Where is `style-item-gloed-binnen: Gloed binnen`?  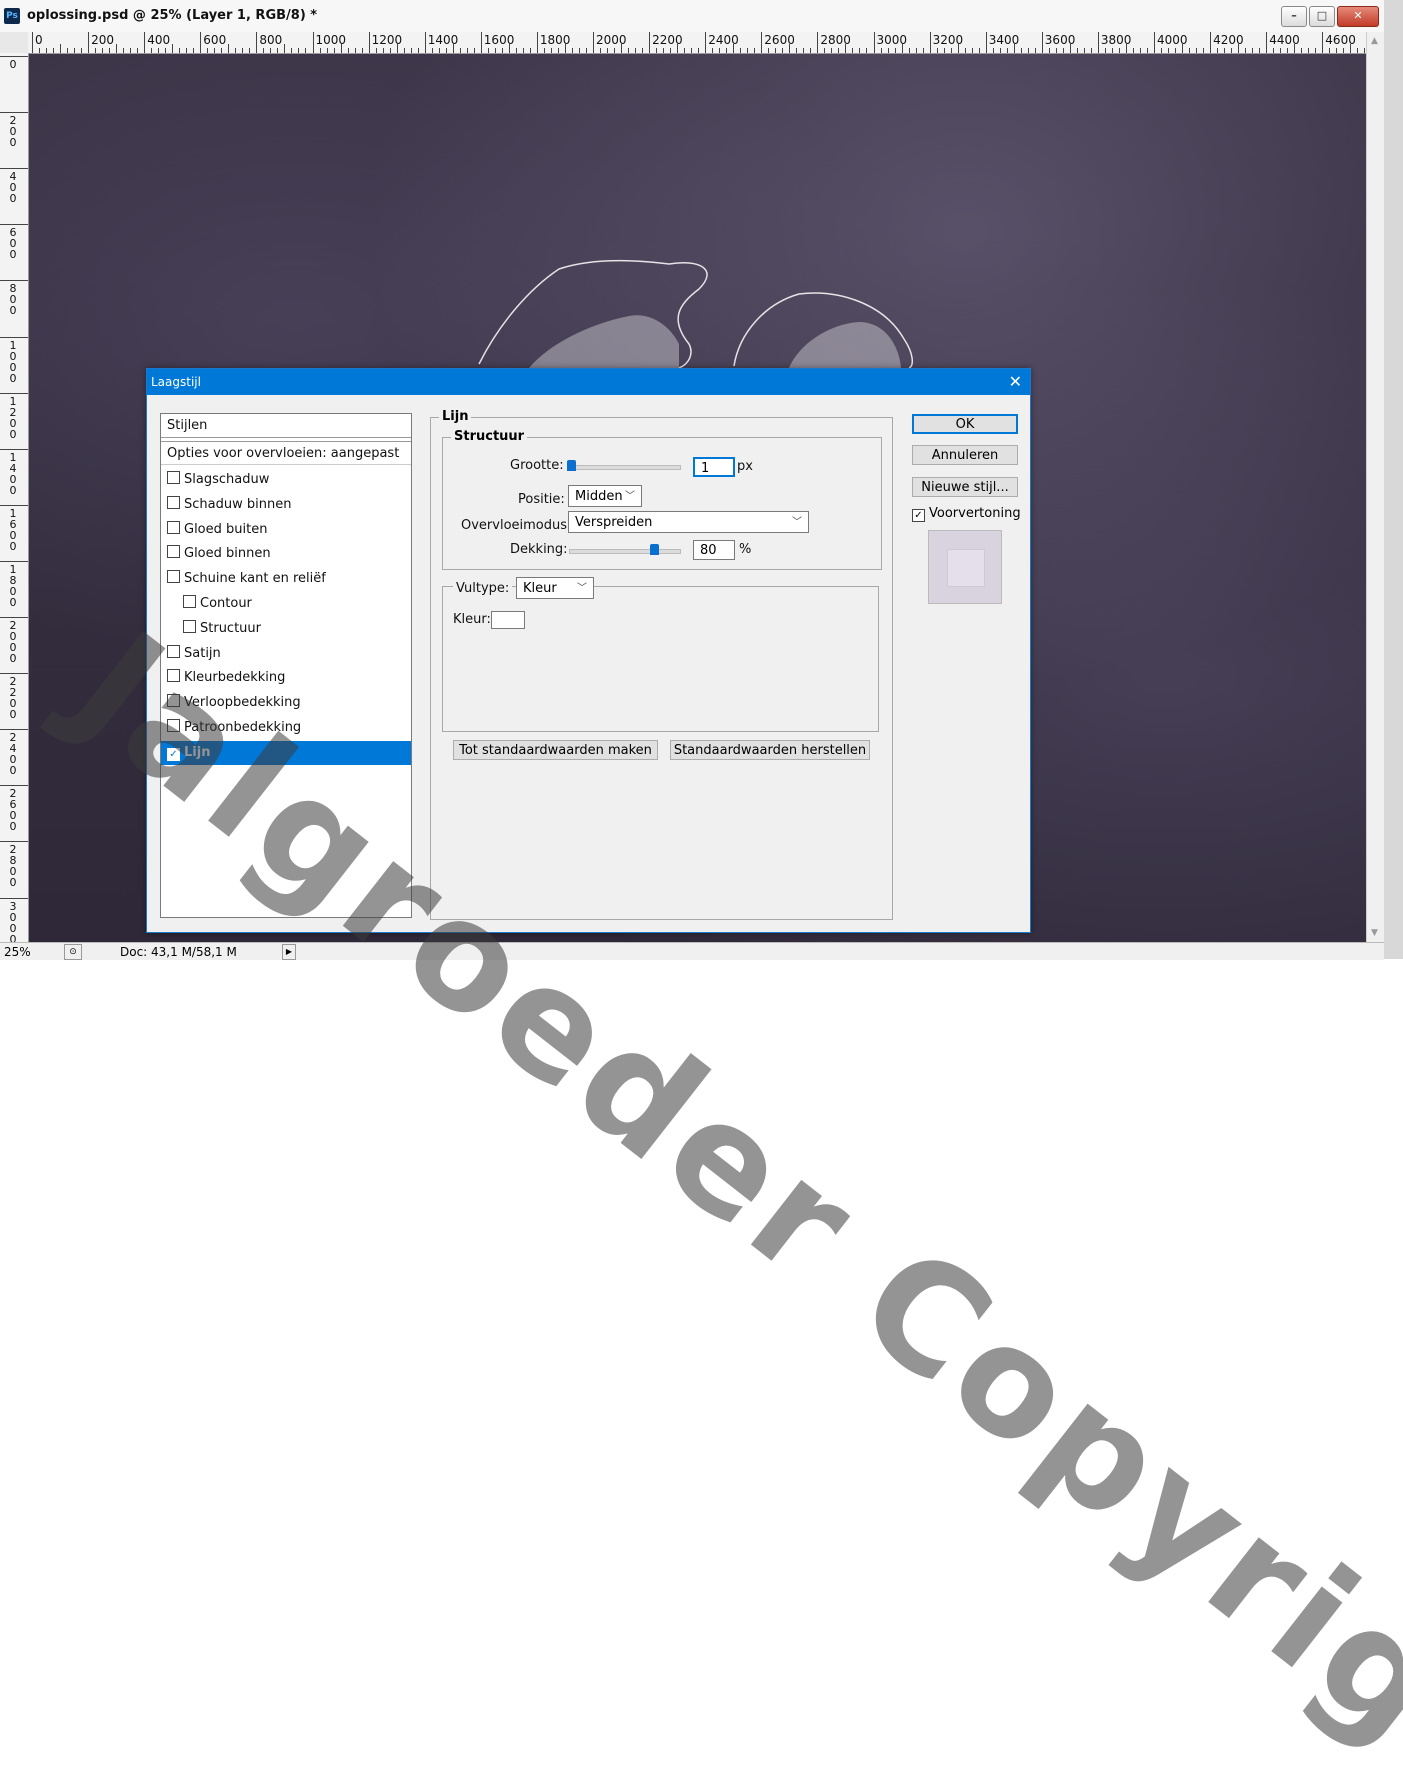 style-item-gloed-binnen: Gloed binnen is located at coordinates (286, 554).